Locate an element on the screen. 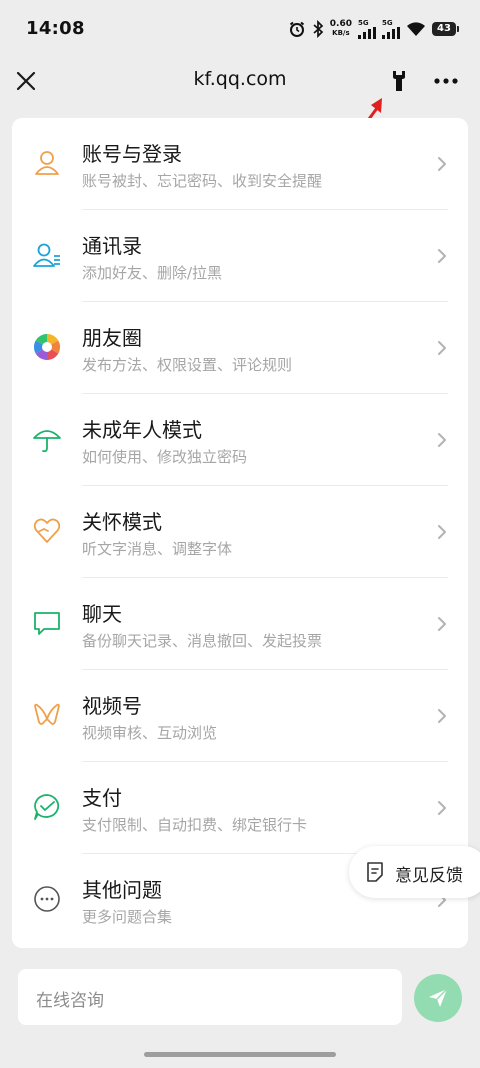  sim2-label: 5G is located at coordinates (387, 23).